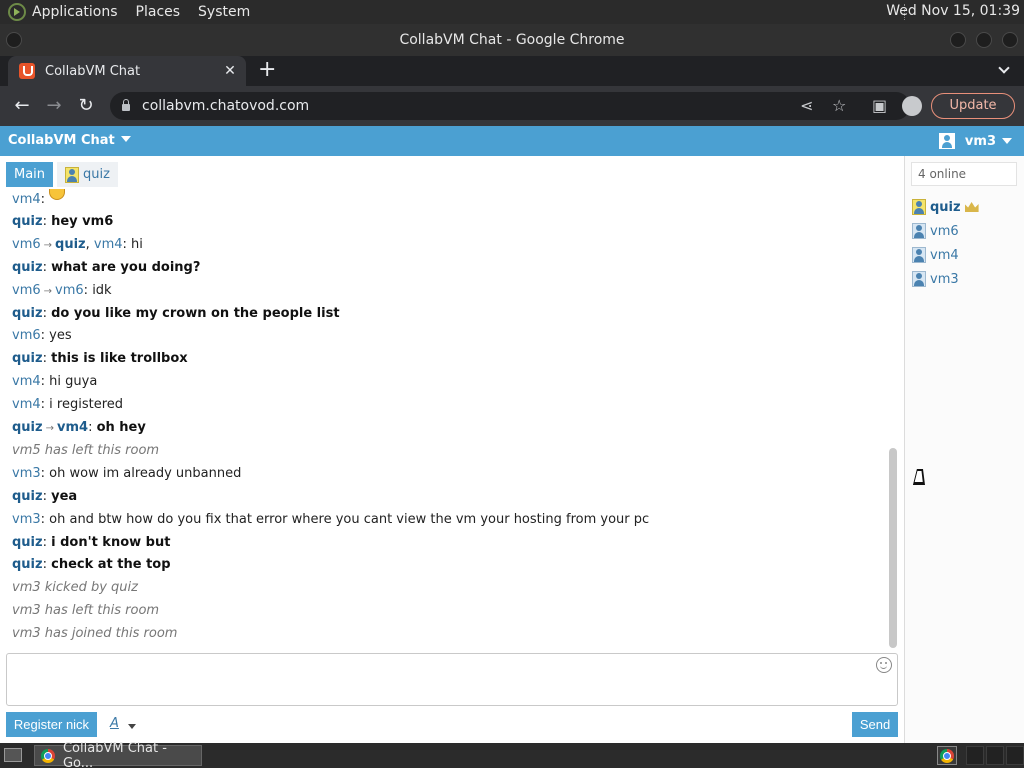 The height and width of the screenshot is (768, 1024). I want to click on message-text: hey vm6, so click(82, 221).